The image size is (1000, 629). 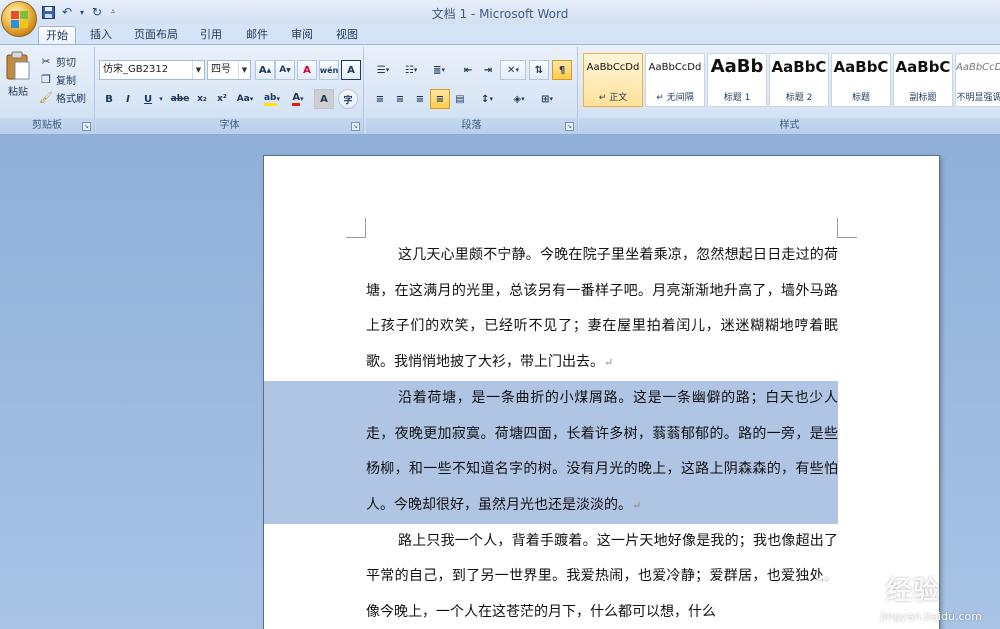 I want to click on watermark-url: jingyan.baidu.com, so click(x=931, y=616).